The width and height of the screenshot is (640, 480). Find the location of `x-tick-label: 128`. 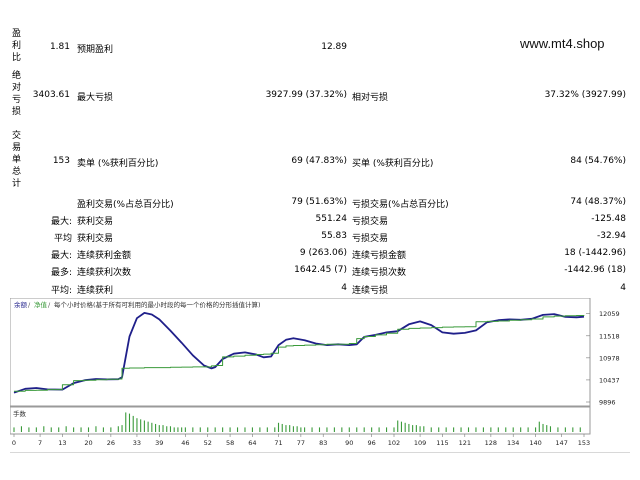

x-tick-label: 128 is located at coordinates (491, 443).